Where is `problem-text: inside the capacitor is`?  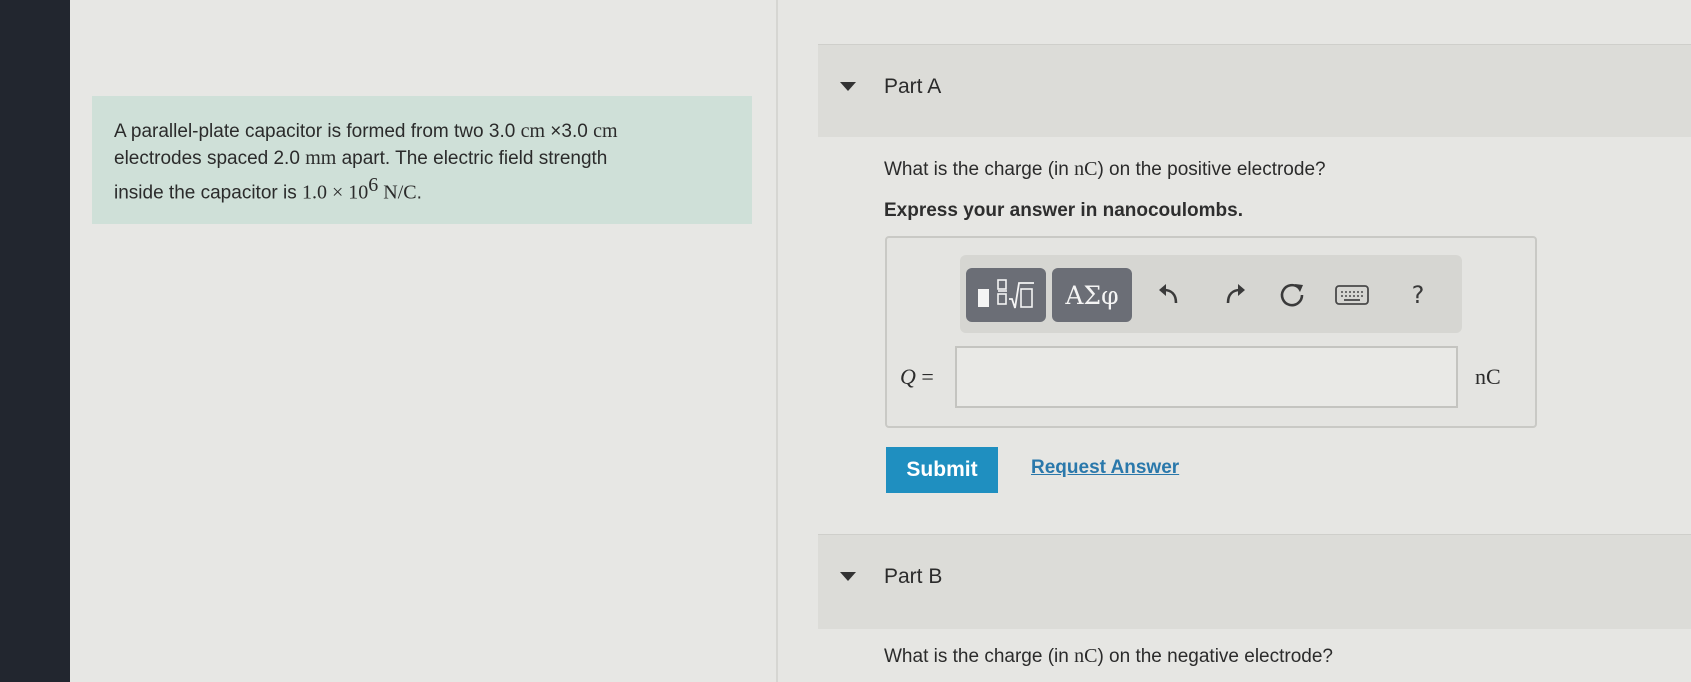 problem-text: inside the capacitor is is located at coordinates (208, 193).